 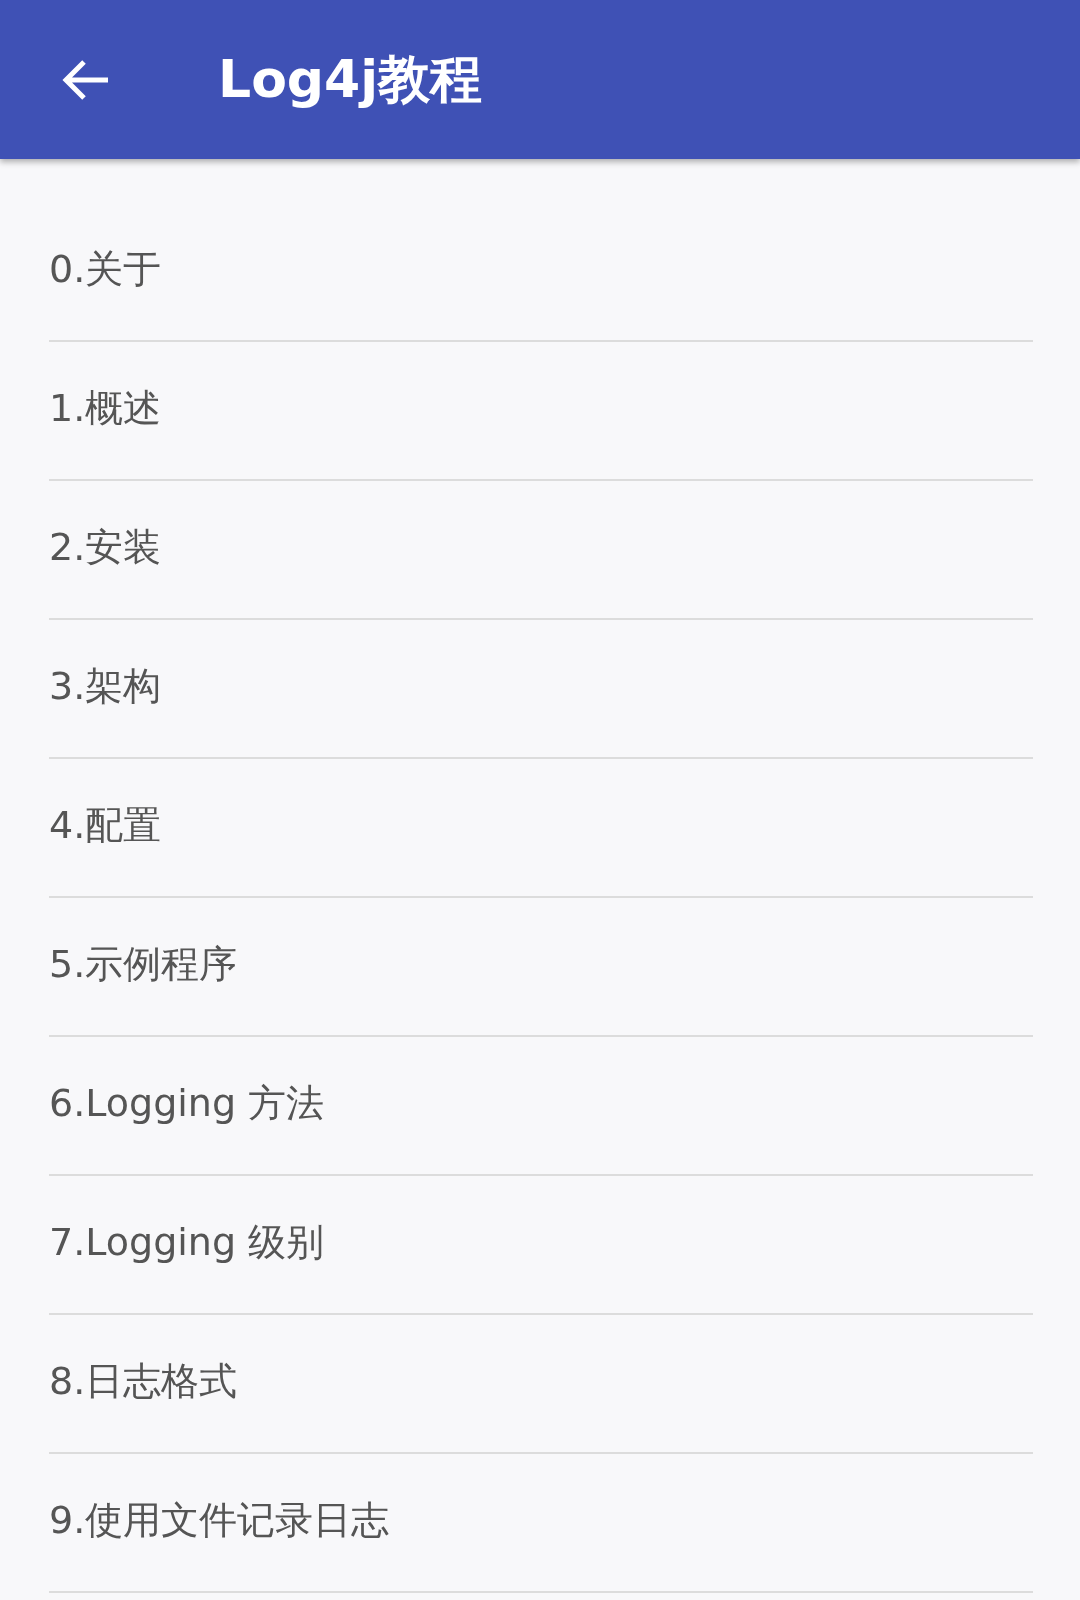 I want to click on list-item: 7.Logging 级别, so click(x=541, y=1245).